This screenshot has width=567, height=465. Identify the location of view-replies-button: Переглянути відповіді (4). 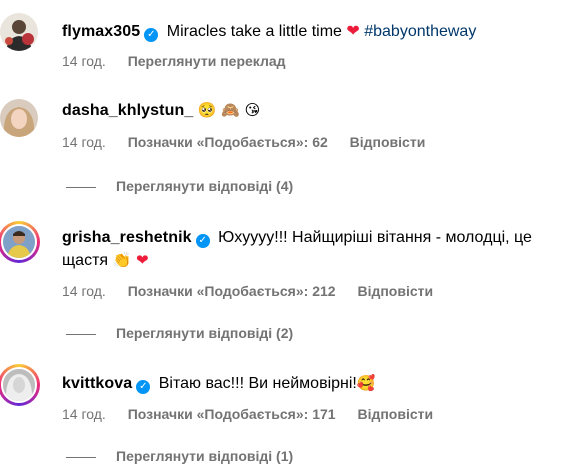
(179, 186).